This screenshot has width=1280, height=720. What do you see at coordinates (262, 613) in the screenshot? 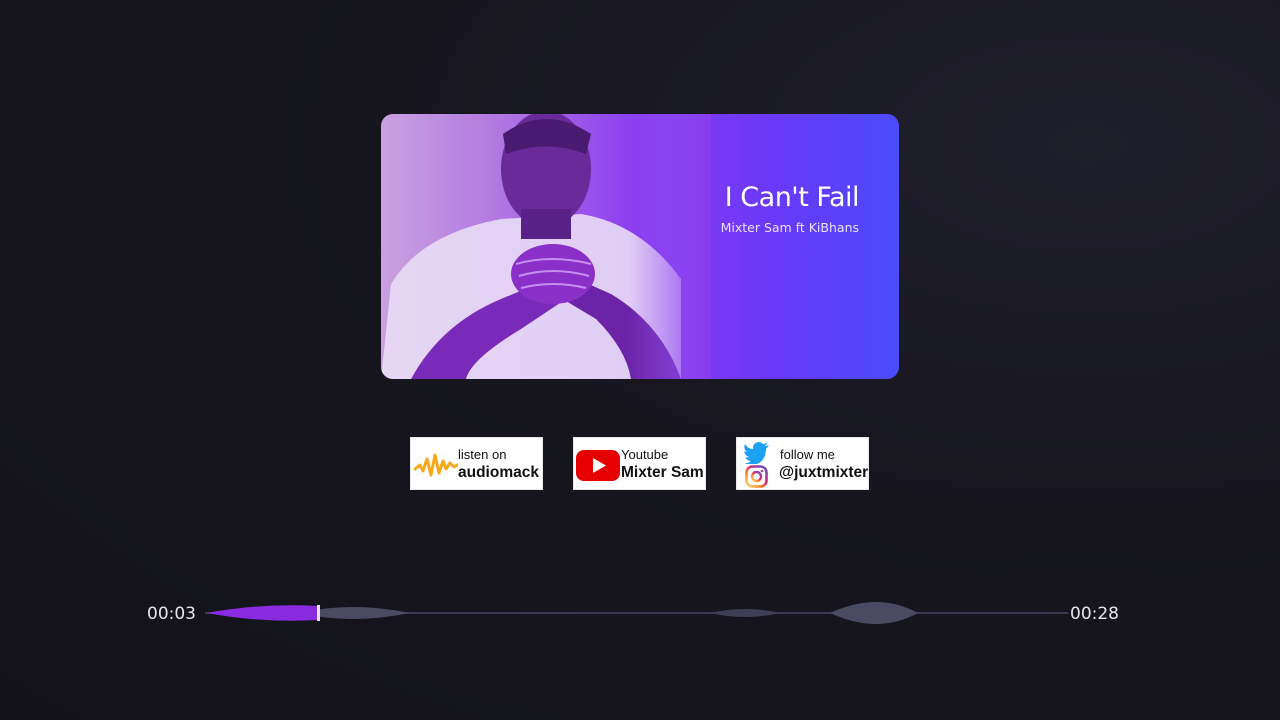
I see `played-progress` at bounding box center [262, 613].